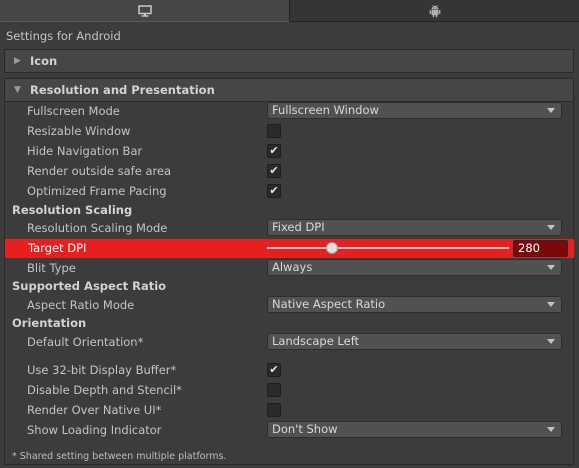 This screenshot has height=468, width=579. What do you see at coordinates (17, 61) in the screenshot?
I see `expand-arrow-icon: ▶` at bounding box center [17, 61].